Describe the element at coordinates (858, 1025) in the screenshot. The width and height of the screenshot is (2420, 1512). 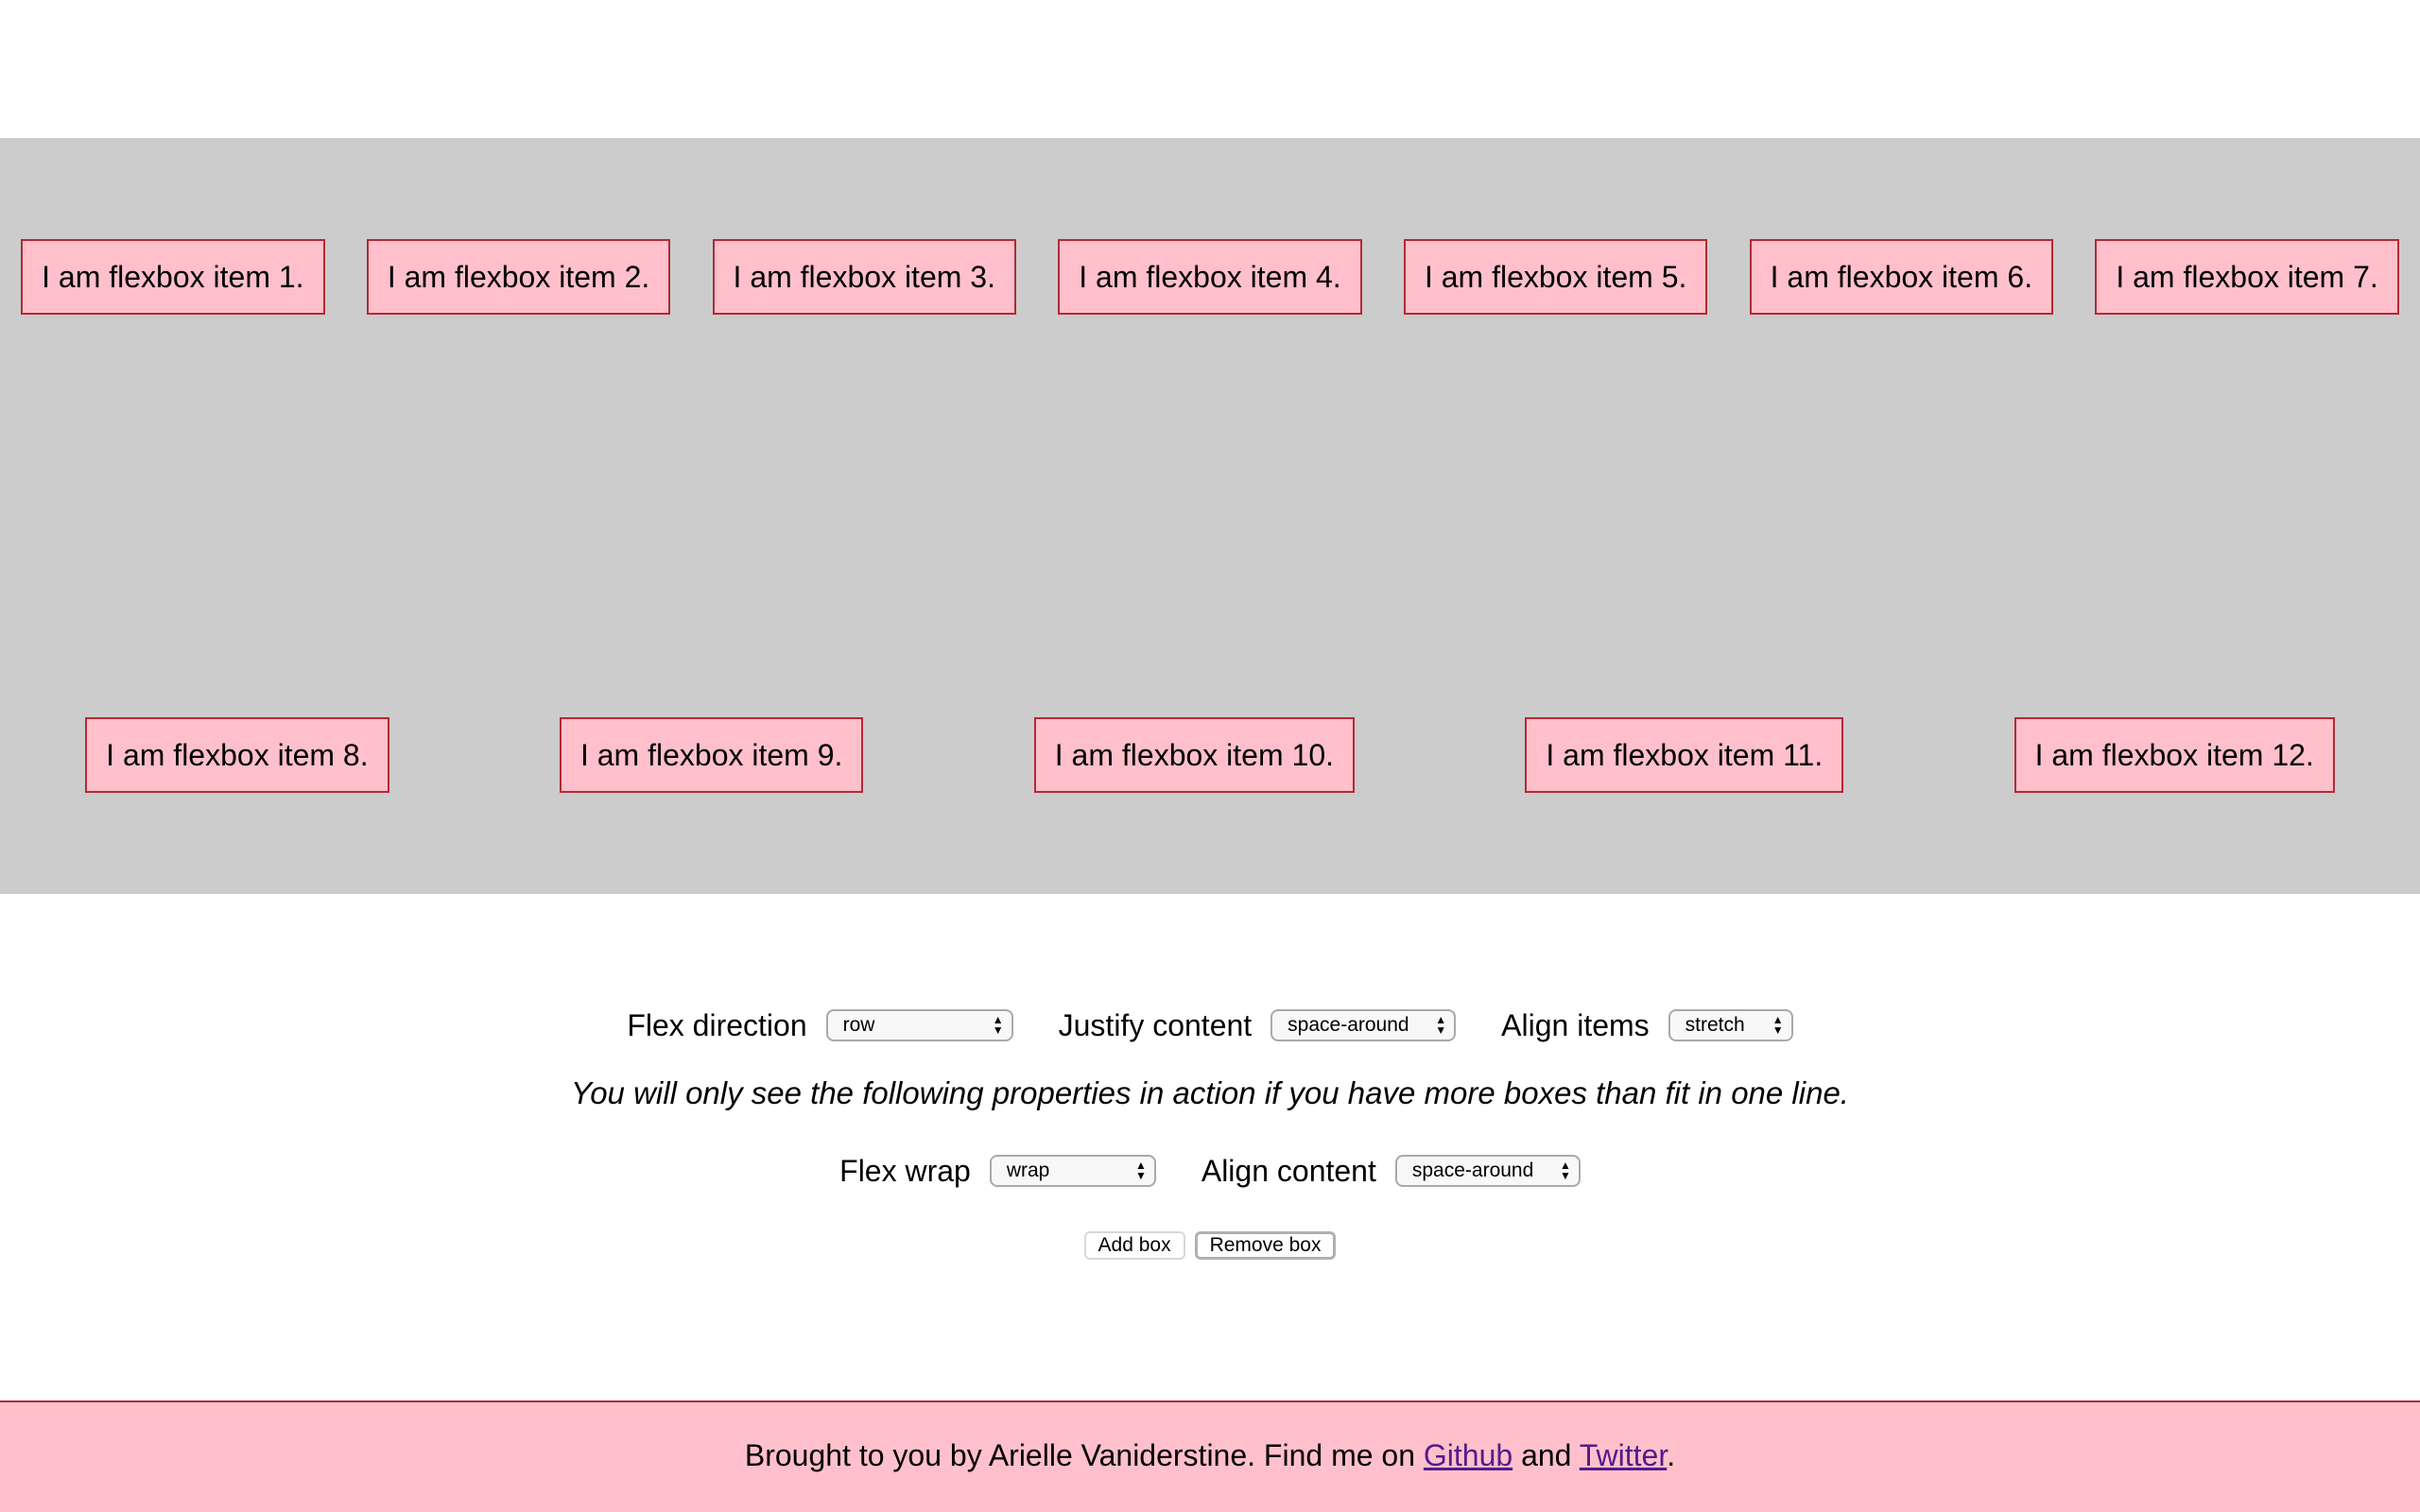
I see `flex-direction-value: row` at that location.